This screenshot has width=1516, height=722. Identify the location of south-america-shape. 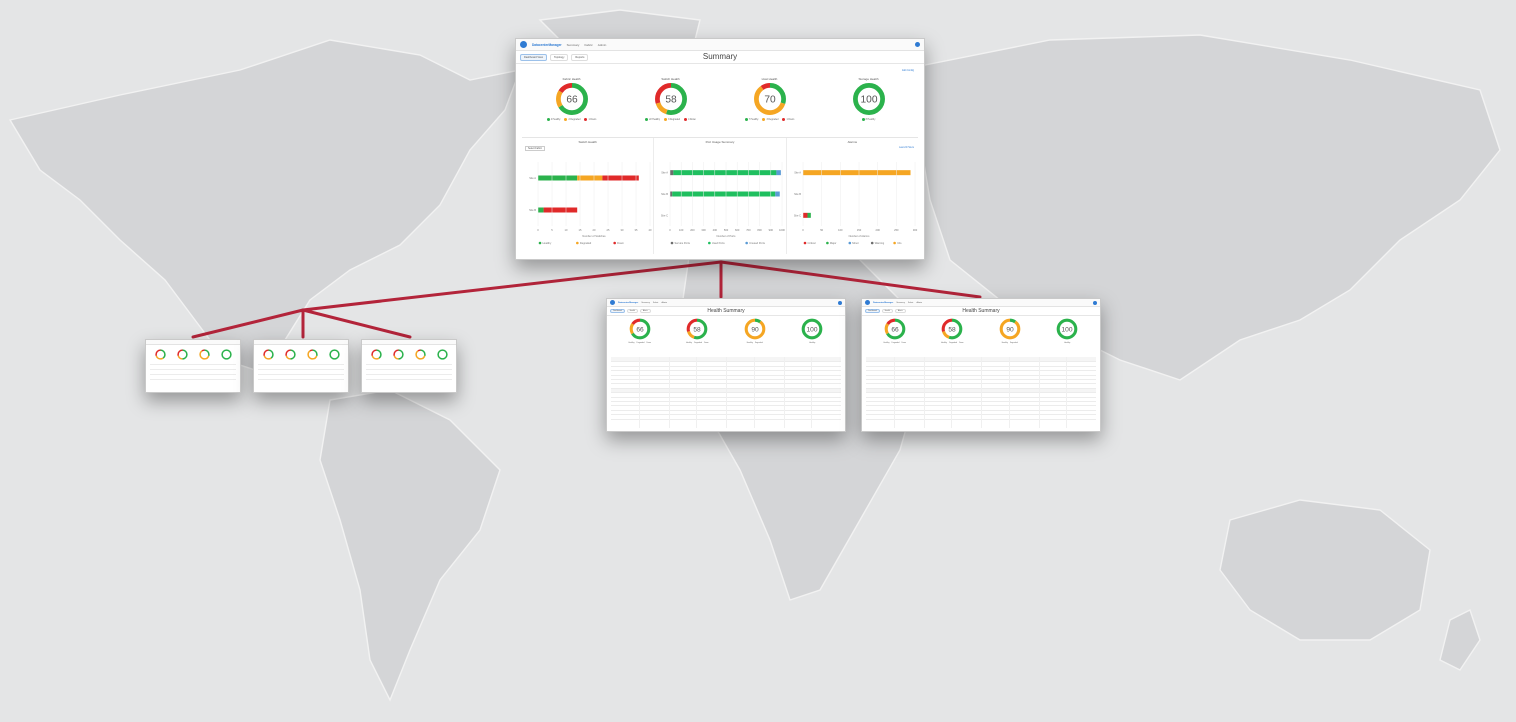
(410, 545).